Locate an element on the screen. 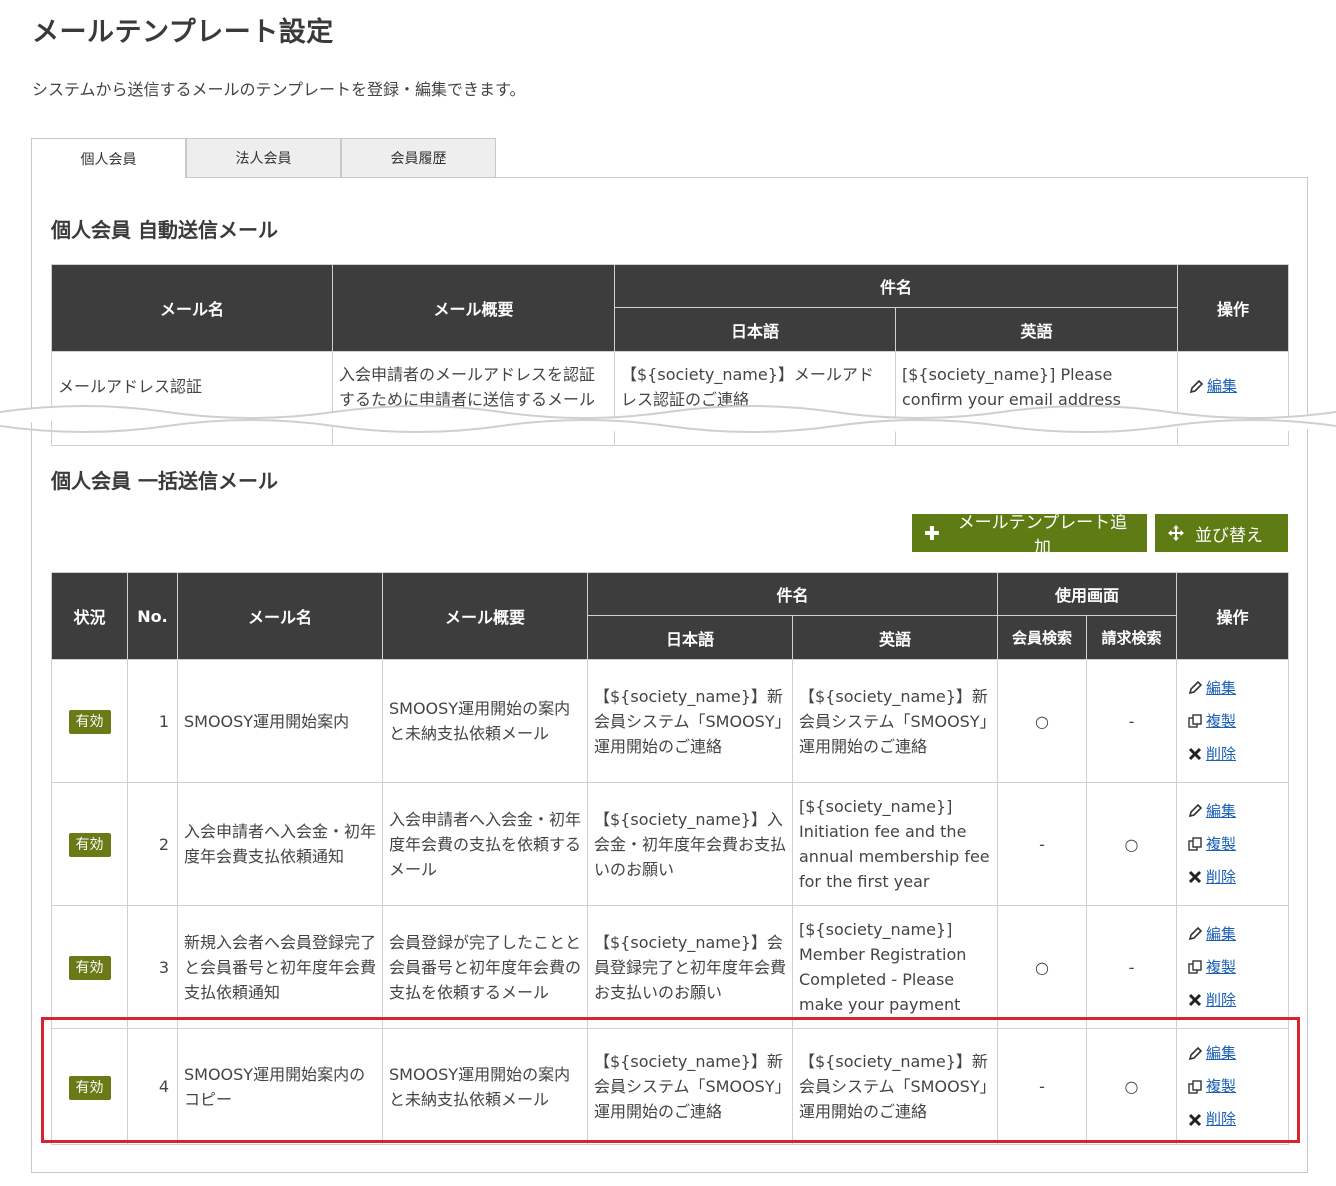 The image size is (1336, 1186). add-template-button: メールテンプレート追加 is located at coordinates (1029, 535).